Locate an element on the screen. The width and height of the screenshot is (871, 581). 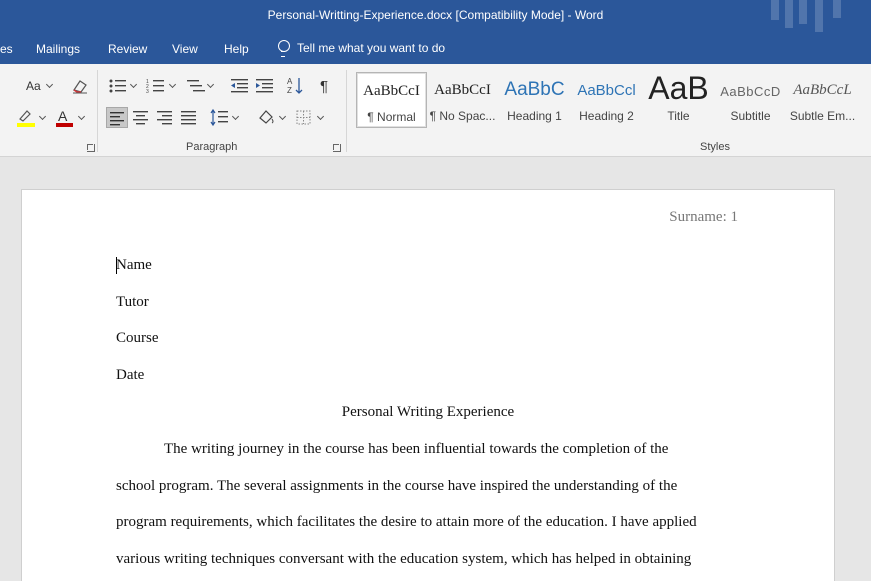
document-heading: Personal Writing Experience is located at coordinates (428, 412).